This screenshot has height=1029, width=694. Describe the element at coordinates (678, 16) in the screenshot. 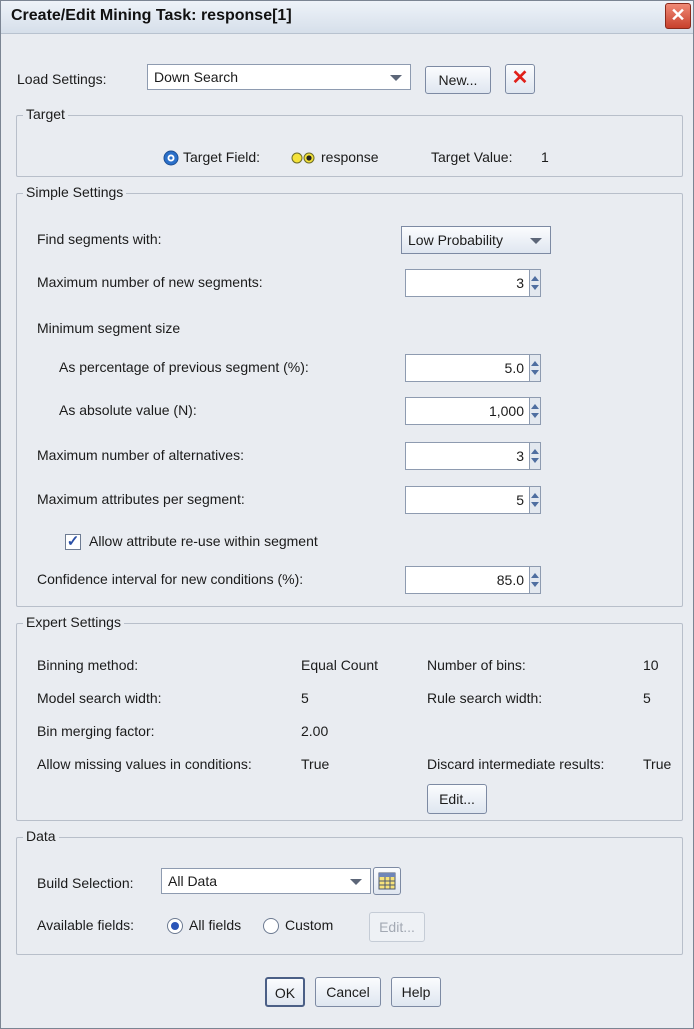

I see `close-button: ✕` at that location.